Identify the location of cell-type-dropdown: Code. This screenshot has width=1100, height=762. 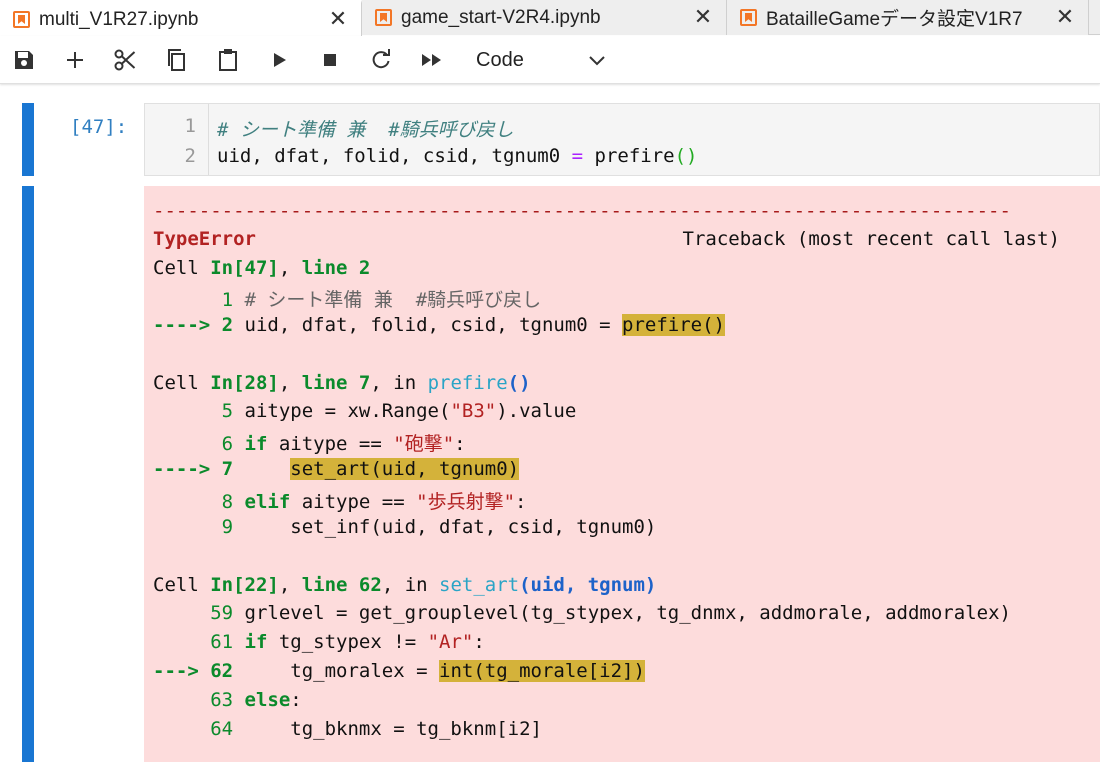
(540, 60).